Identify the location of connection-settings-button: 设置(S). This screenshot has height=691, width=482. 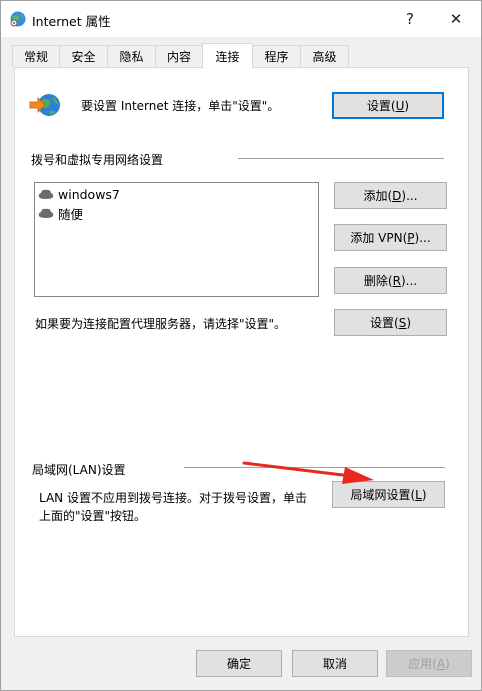
(390, 322).